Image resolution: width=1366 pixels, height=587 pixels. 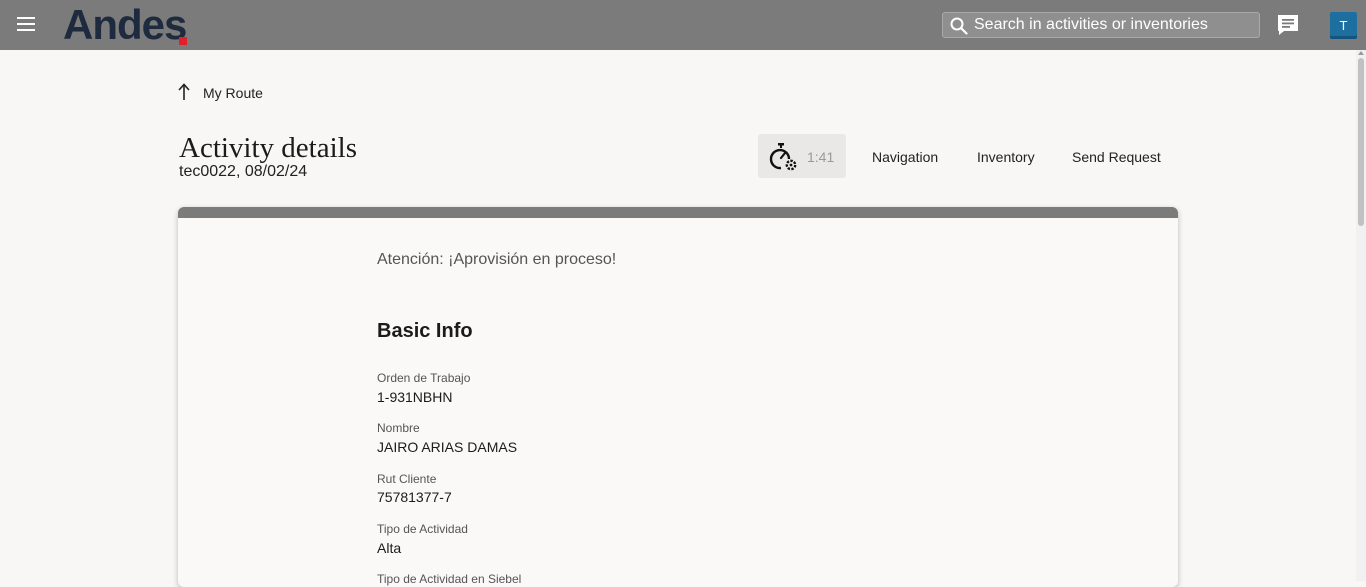 I want to click on scrollbar-thumb, so click(x=1361, y=142).